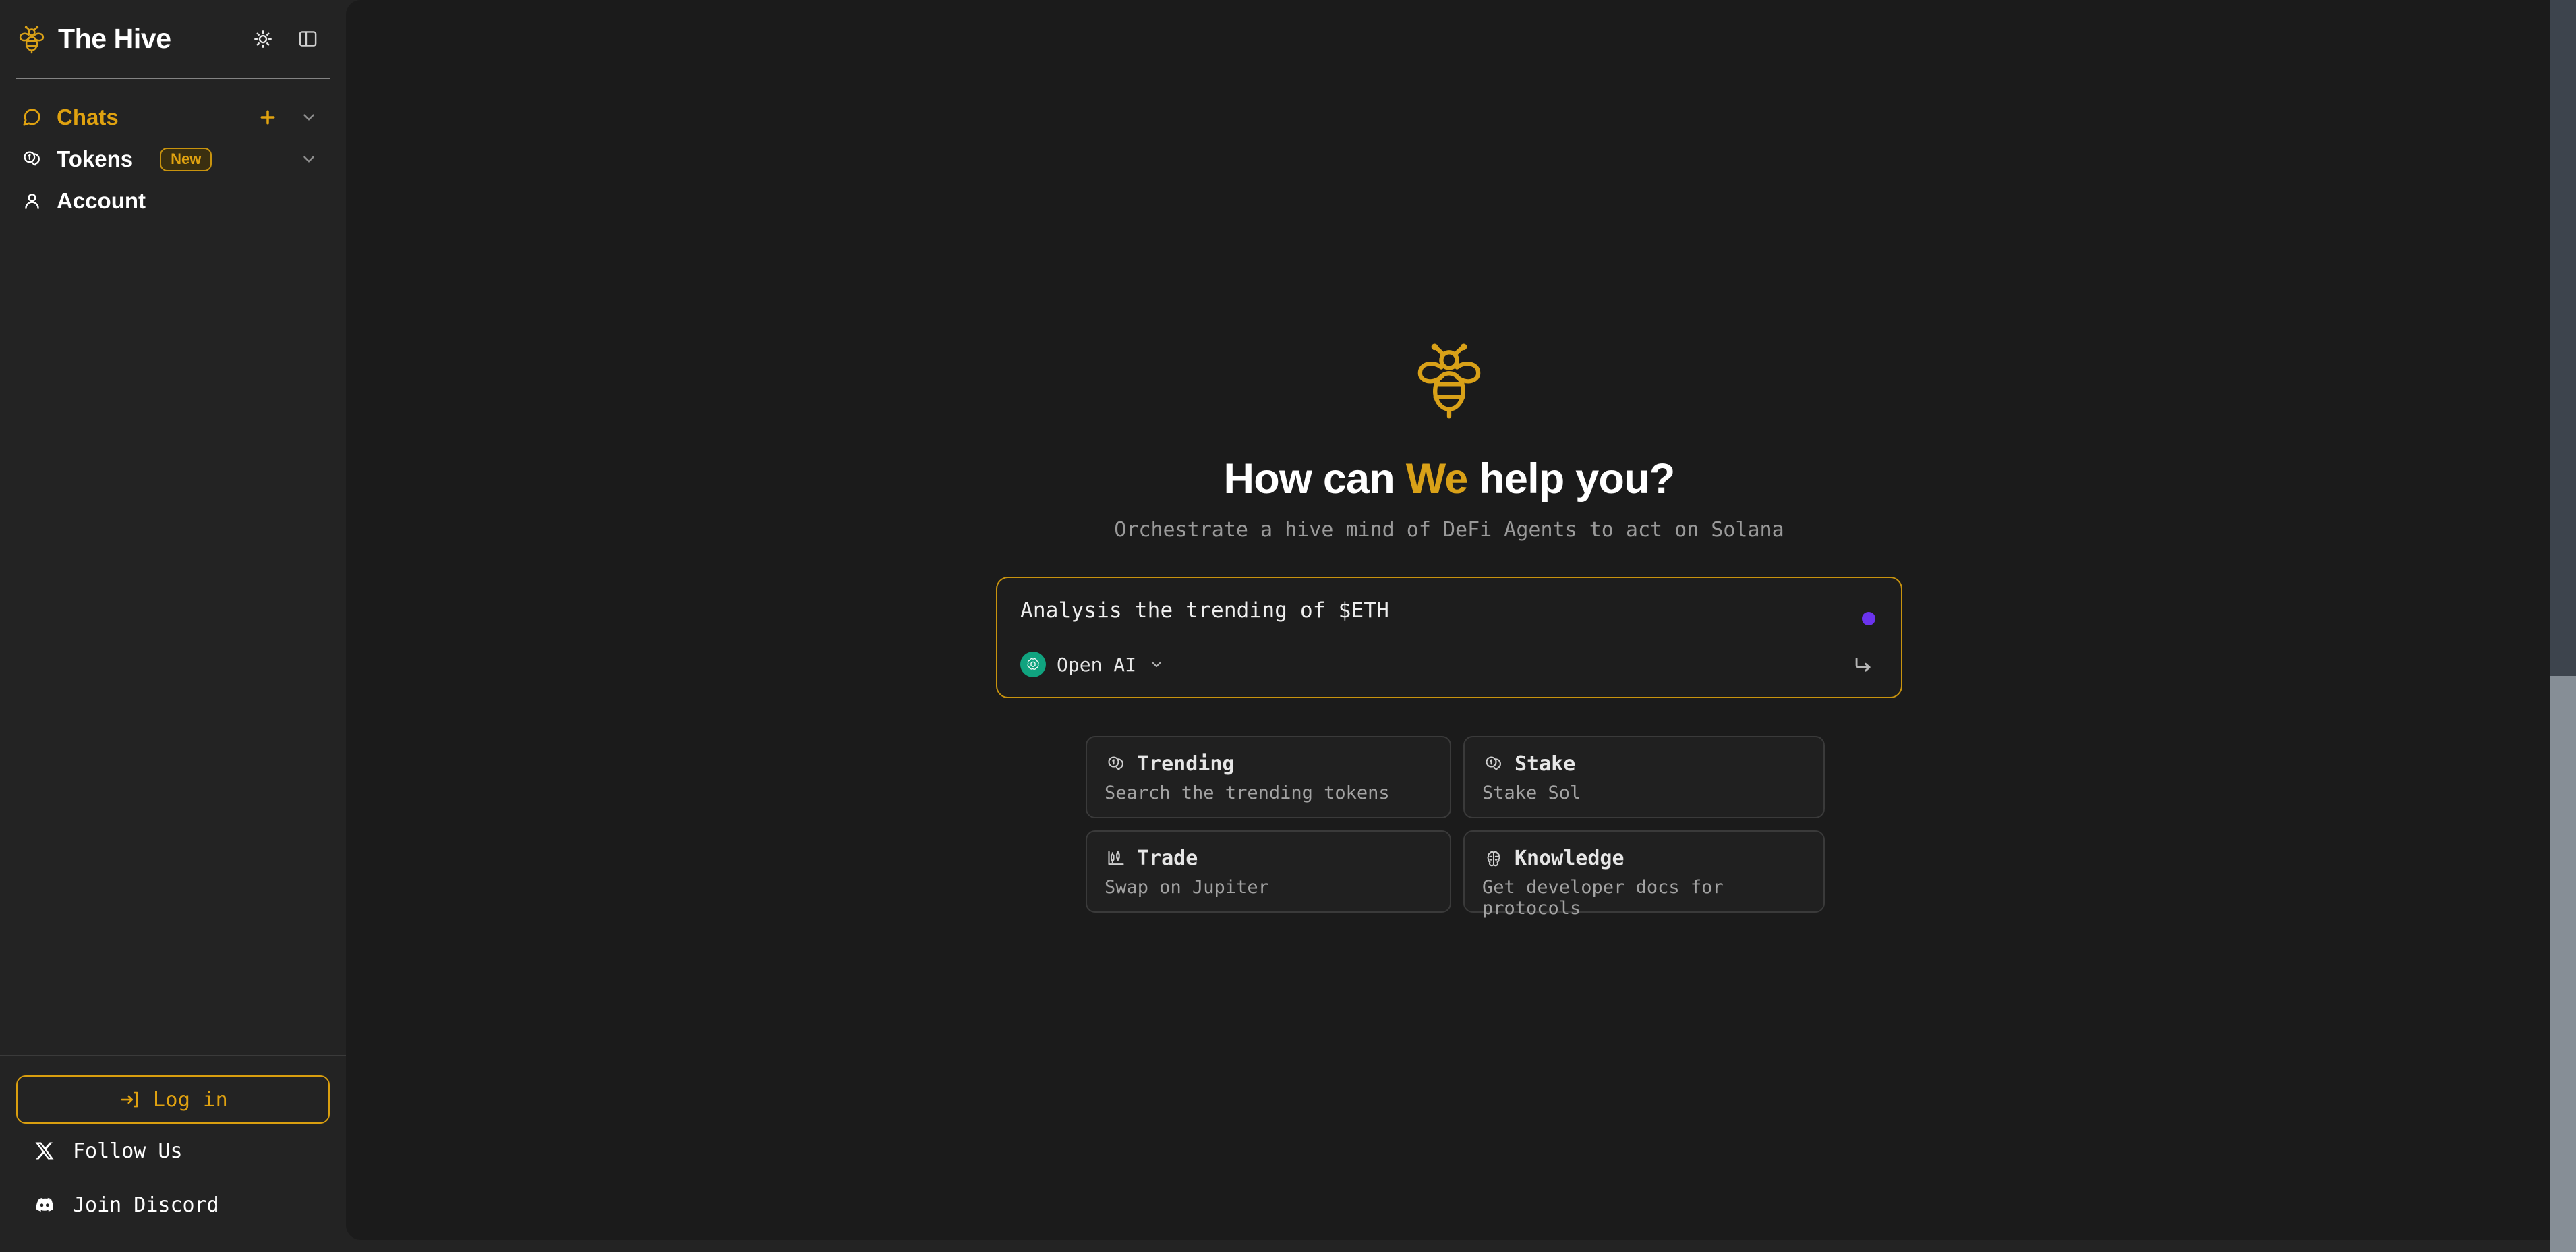 The width and height of the screenshot is (2576, 1252). I want to click on sidebar-toggle-icon, so click(308, 39).